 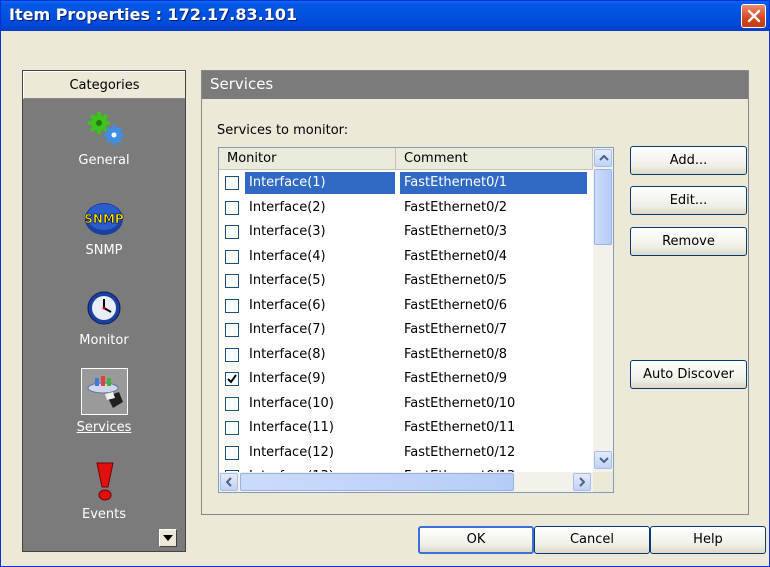 What do you see at coordinates (287, 354) in the screenshot?
I see `row-interface-name: Interface(8)` at bounding box center [287, 354].